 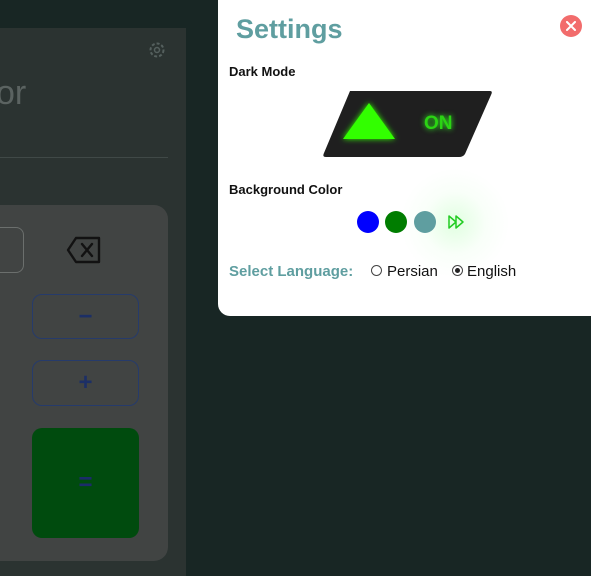 I want to click on background-color-label: Background Color, so click(x=286, y=189).